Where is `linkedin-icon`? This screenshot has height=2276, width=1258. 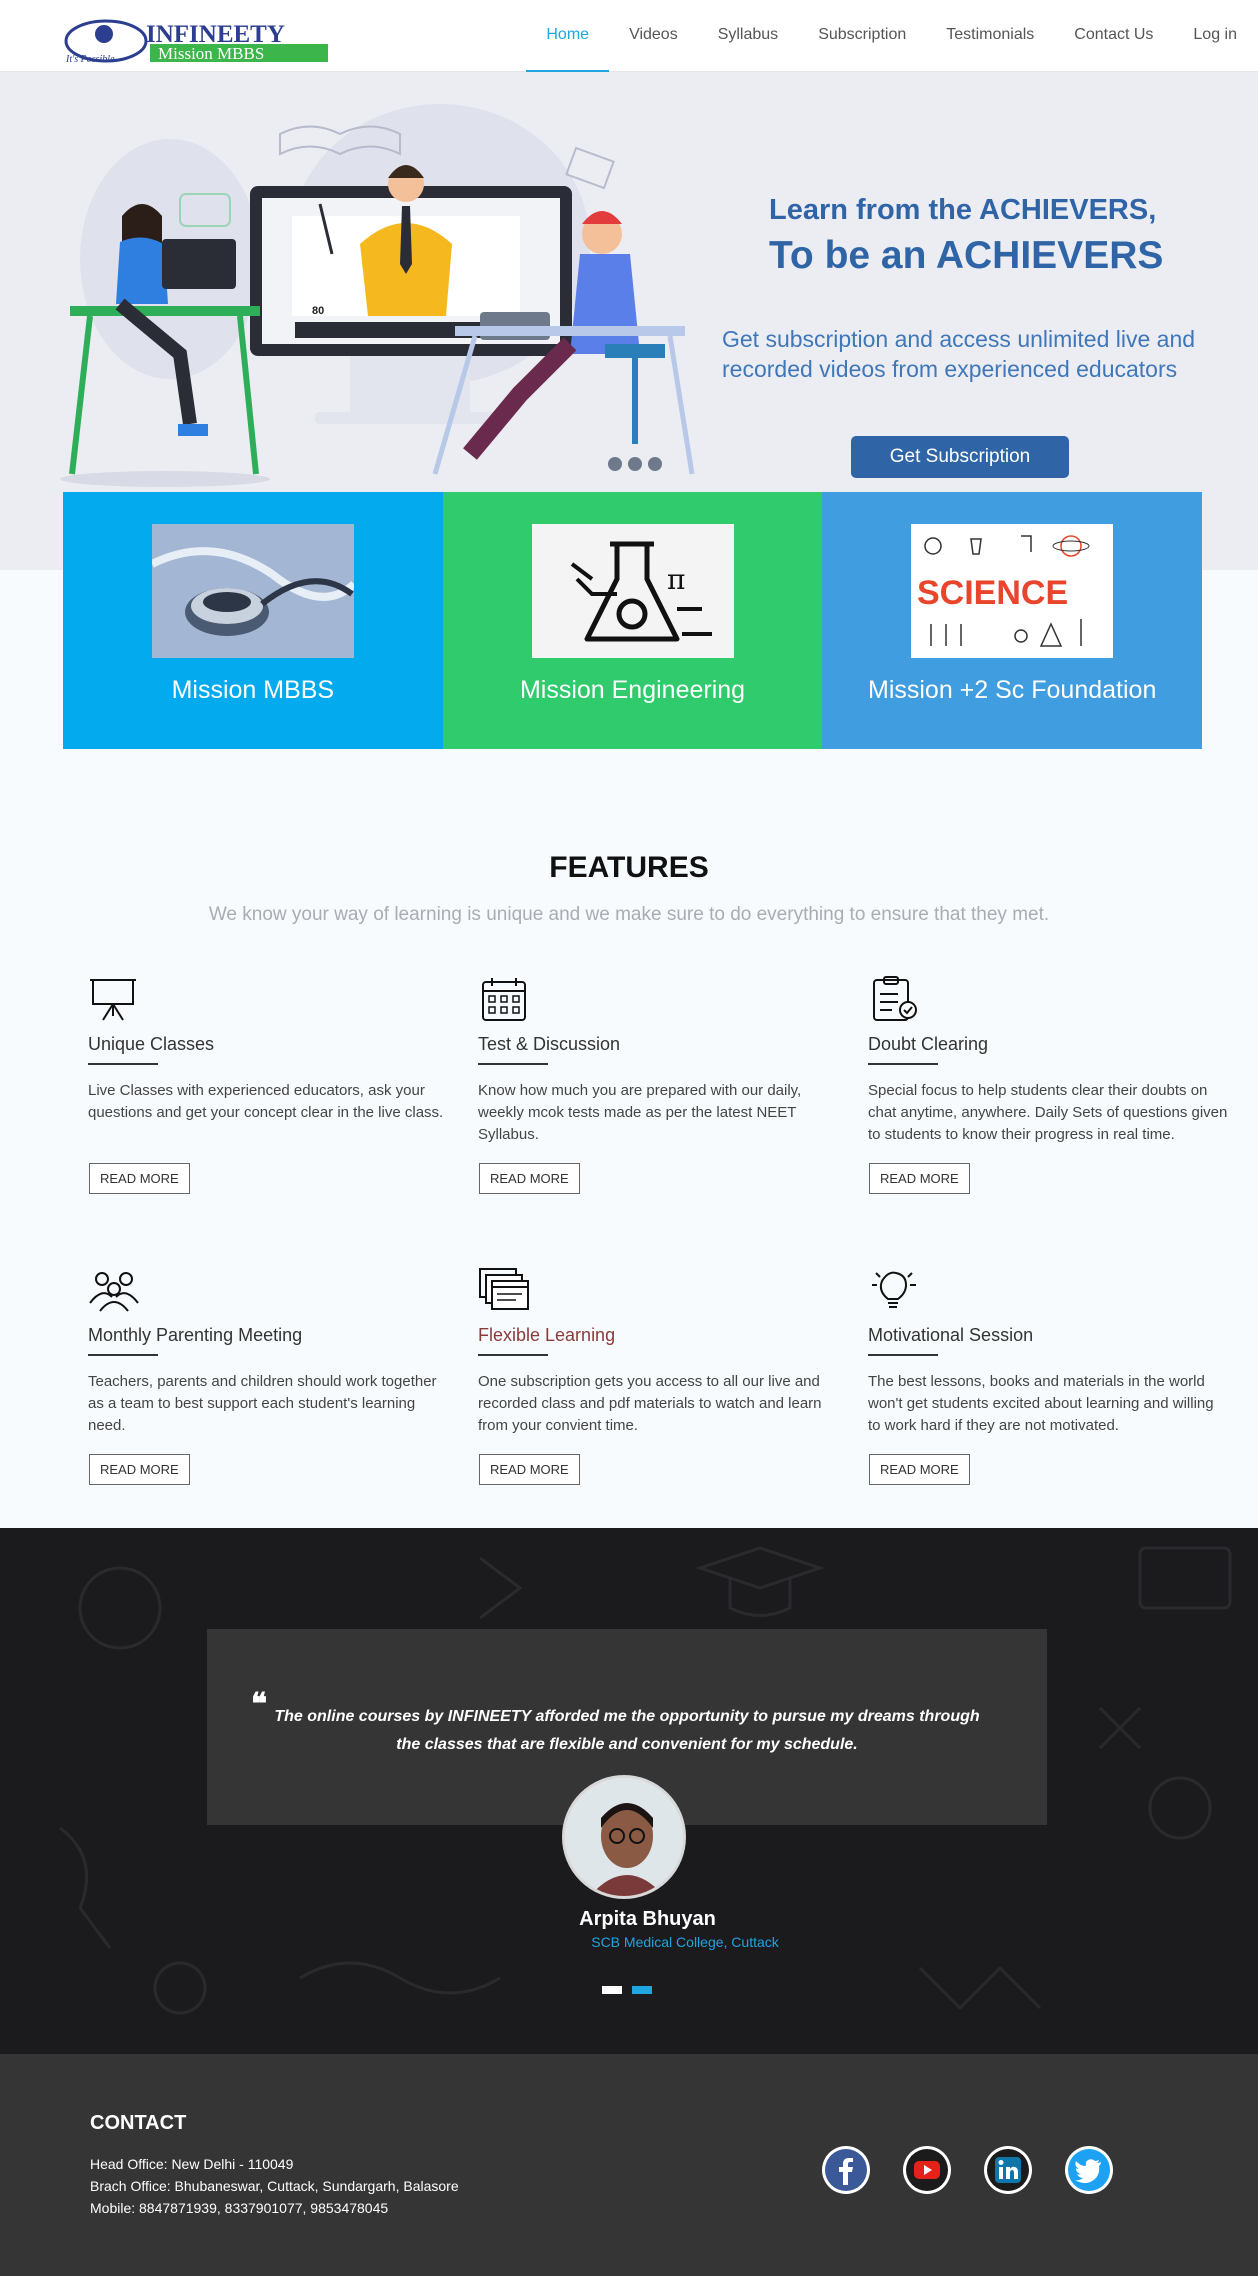 linkedin-icon is located at coordinates (1008, 2170).